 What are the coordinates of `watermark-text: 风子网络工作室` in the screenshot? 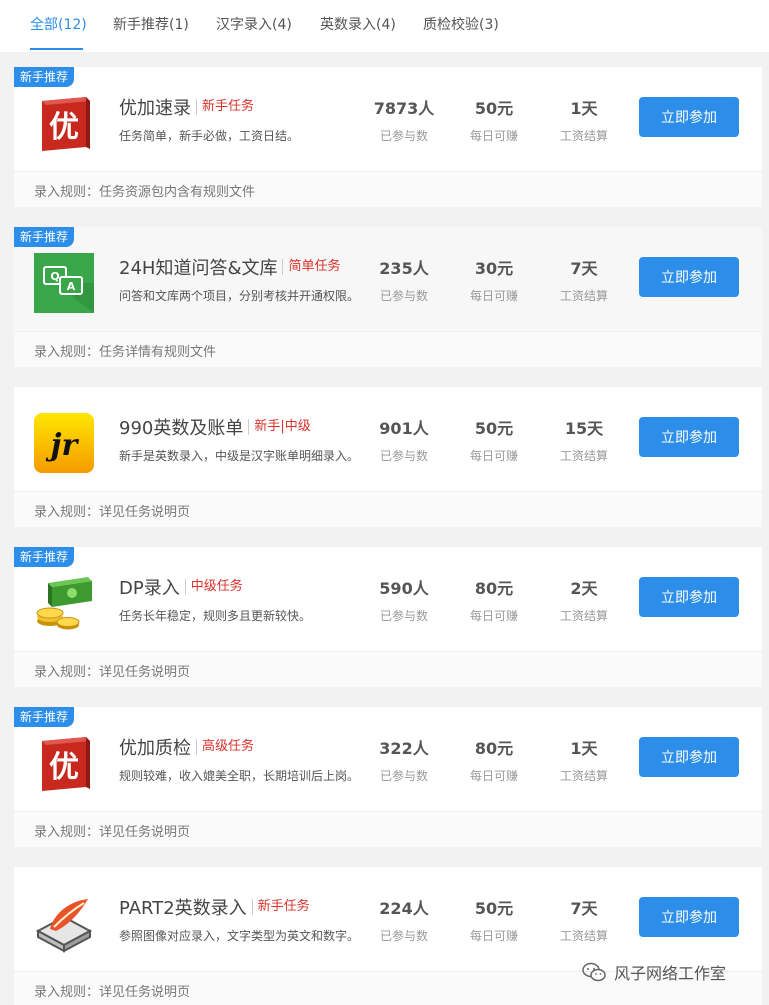 It's located at (670, 973).